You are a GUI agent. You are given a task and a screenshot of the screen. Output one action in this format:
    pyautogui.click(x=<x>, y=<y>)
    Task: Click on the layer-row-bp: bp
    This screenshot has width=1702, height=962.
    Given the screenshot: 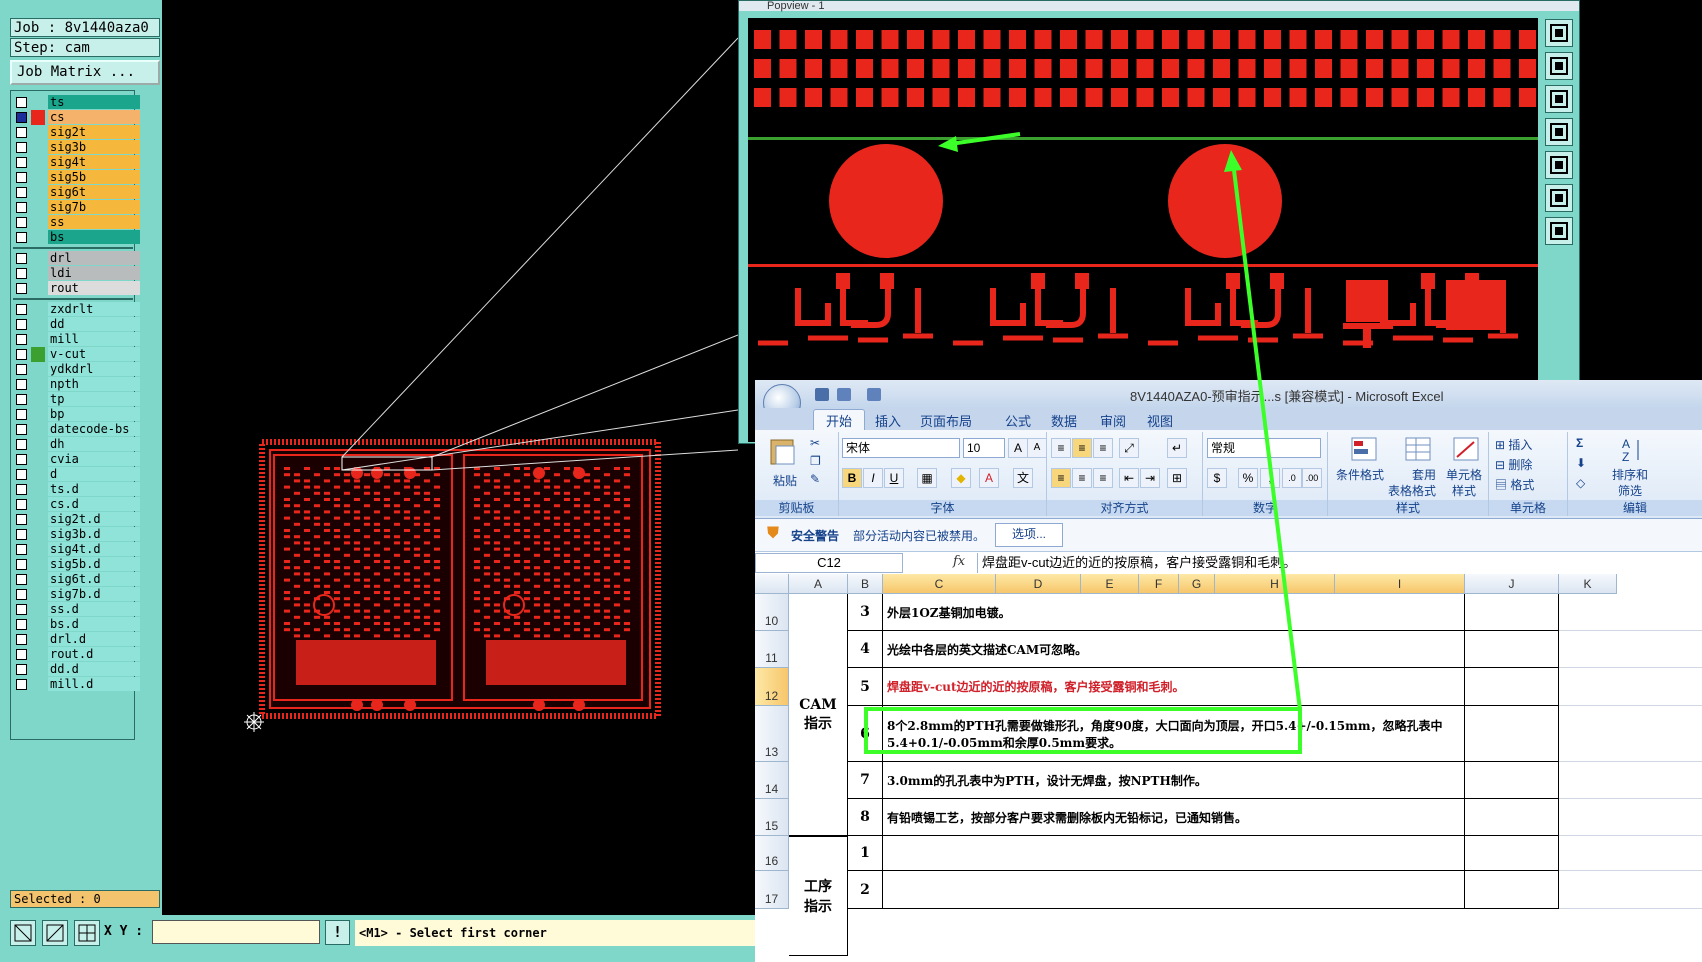 What is the action you would take?
    pyautogui.click(x=75, y=414)
    